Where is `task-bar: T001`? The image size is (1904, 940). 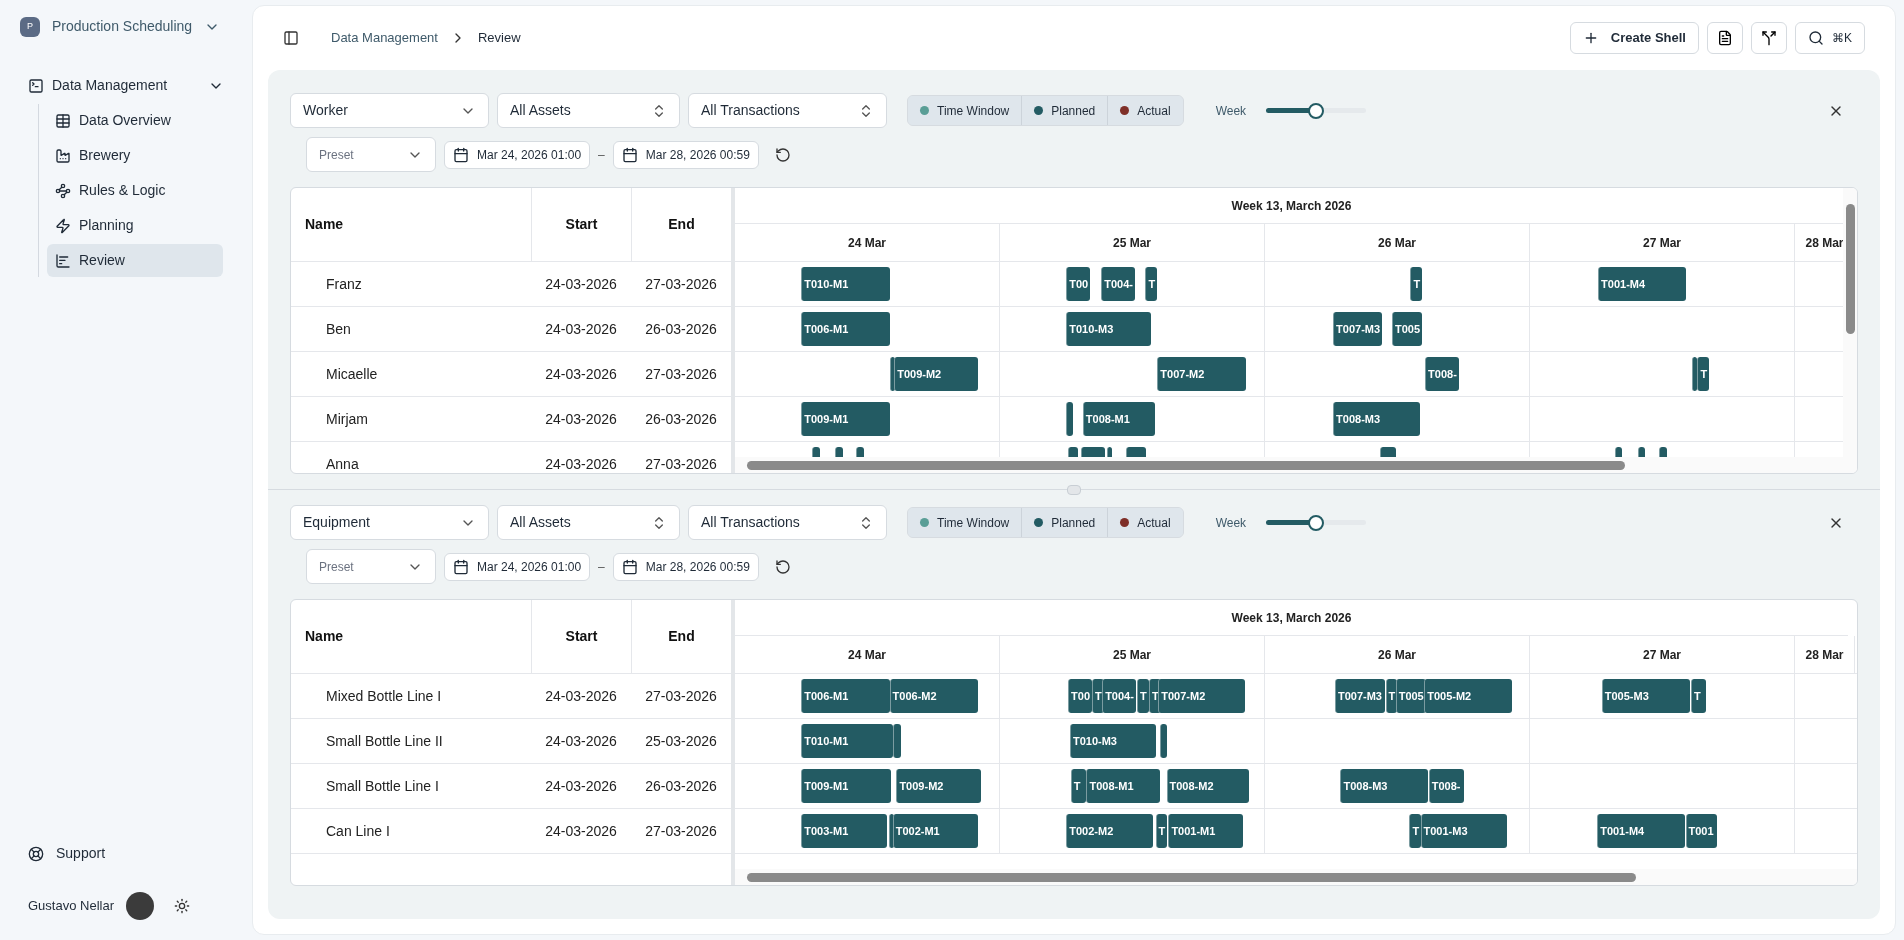 task-bar: T001 is located at coordinates (1701, 831).